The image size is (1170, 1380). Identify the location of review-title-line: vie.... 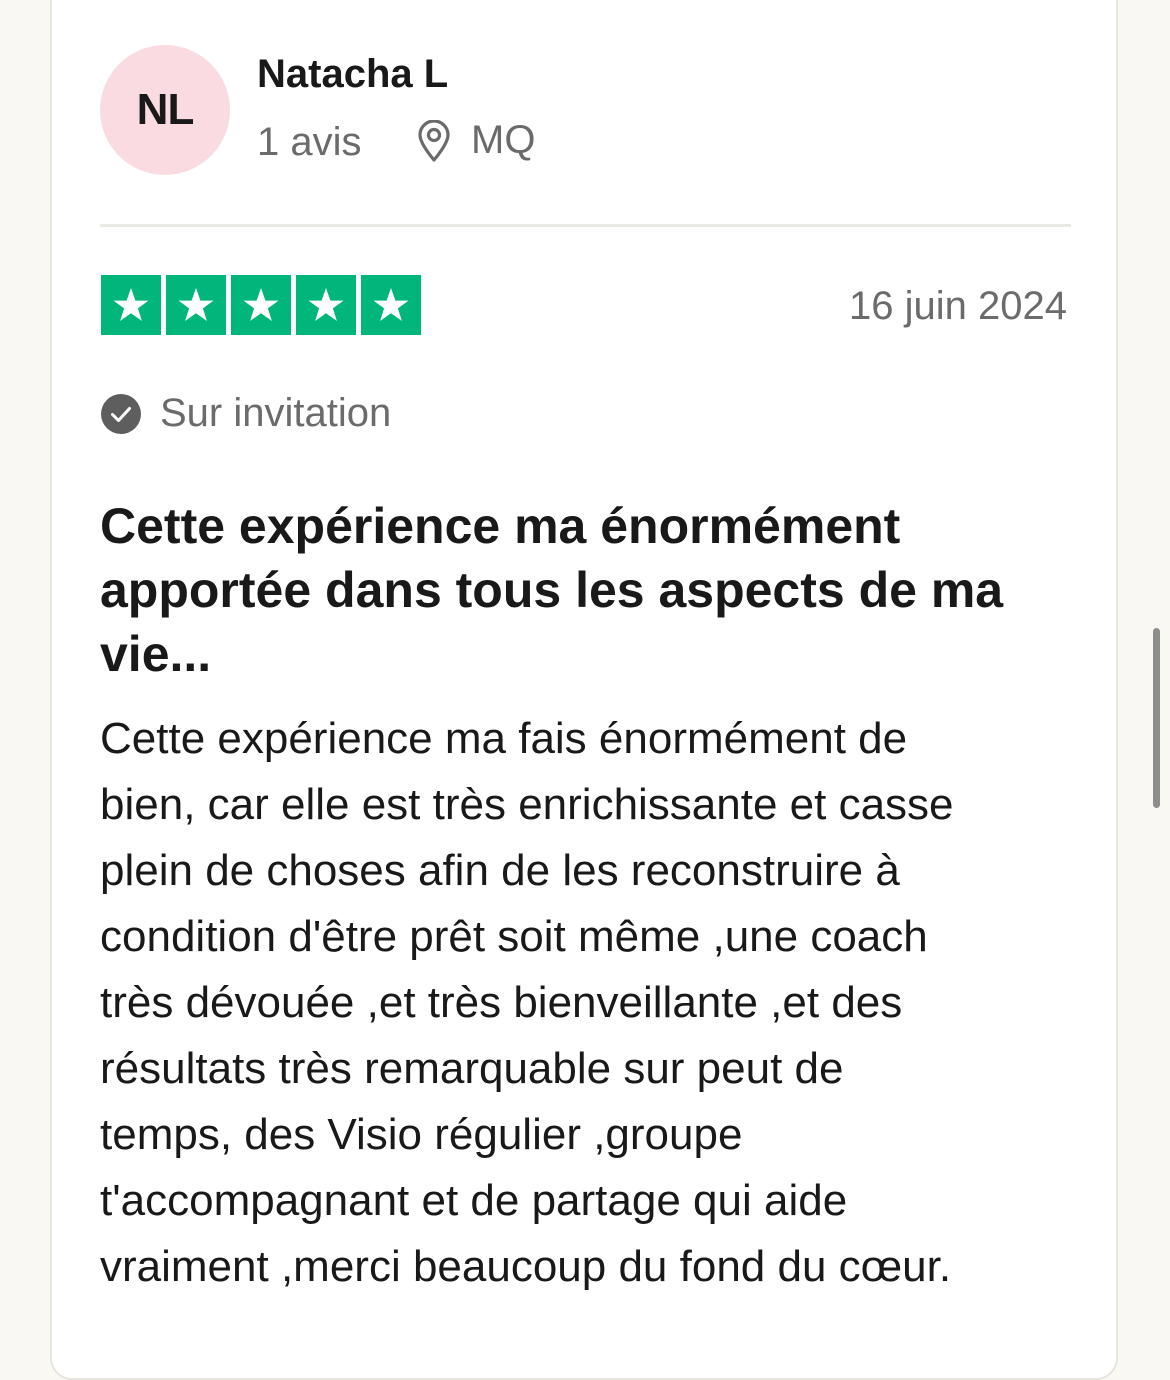
(156, 654).